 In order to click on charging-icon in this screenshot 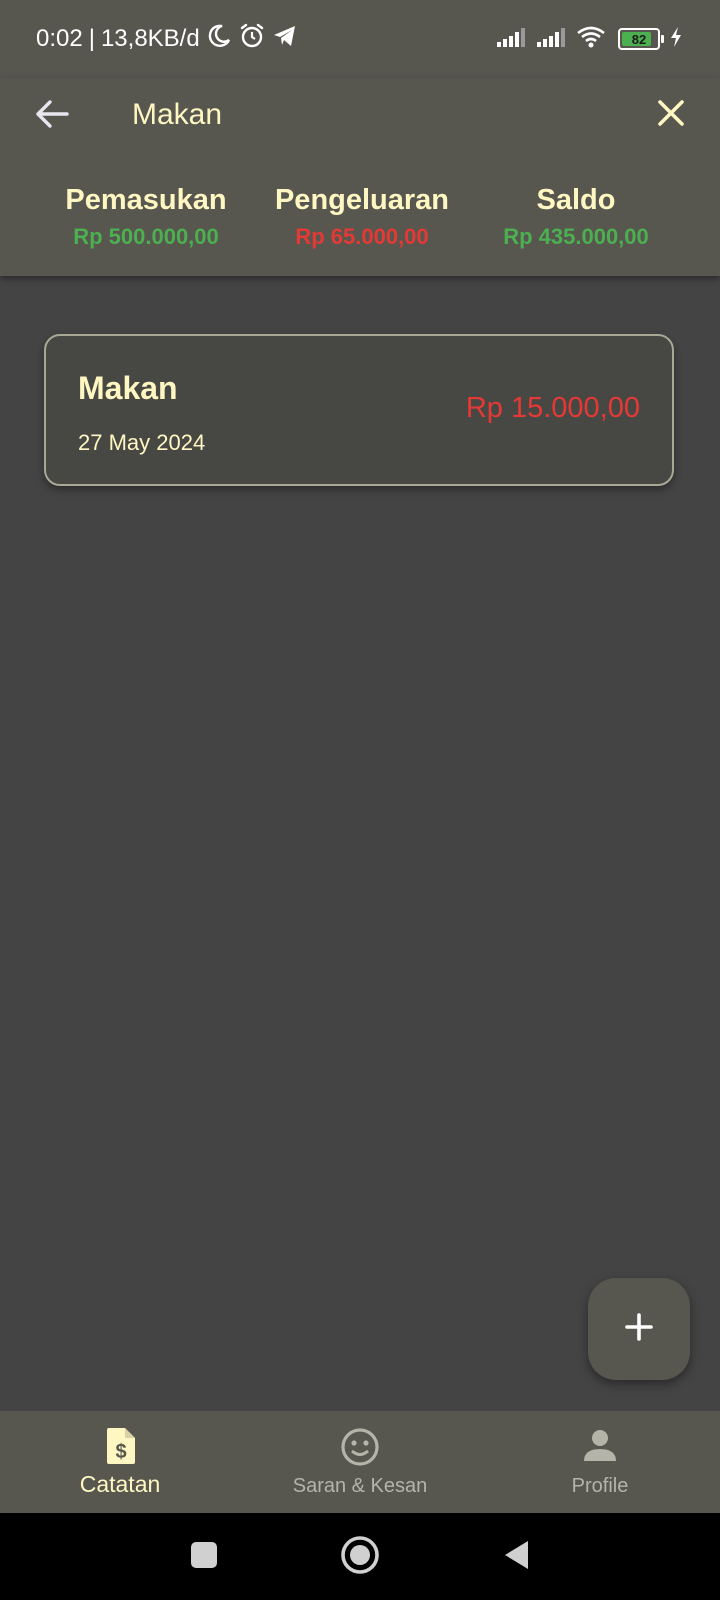, I will do `click(676, 39)`.